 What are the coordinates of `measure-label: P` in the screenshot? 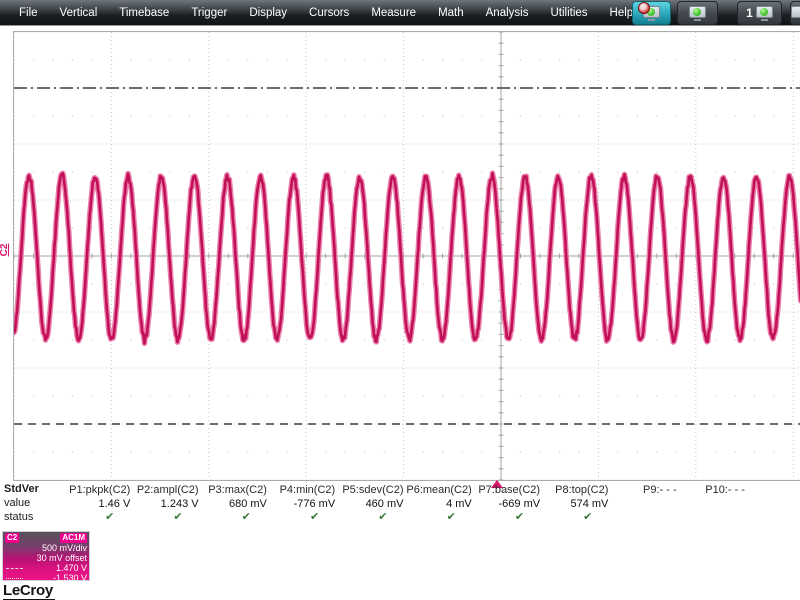 It's located at (773, 490).